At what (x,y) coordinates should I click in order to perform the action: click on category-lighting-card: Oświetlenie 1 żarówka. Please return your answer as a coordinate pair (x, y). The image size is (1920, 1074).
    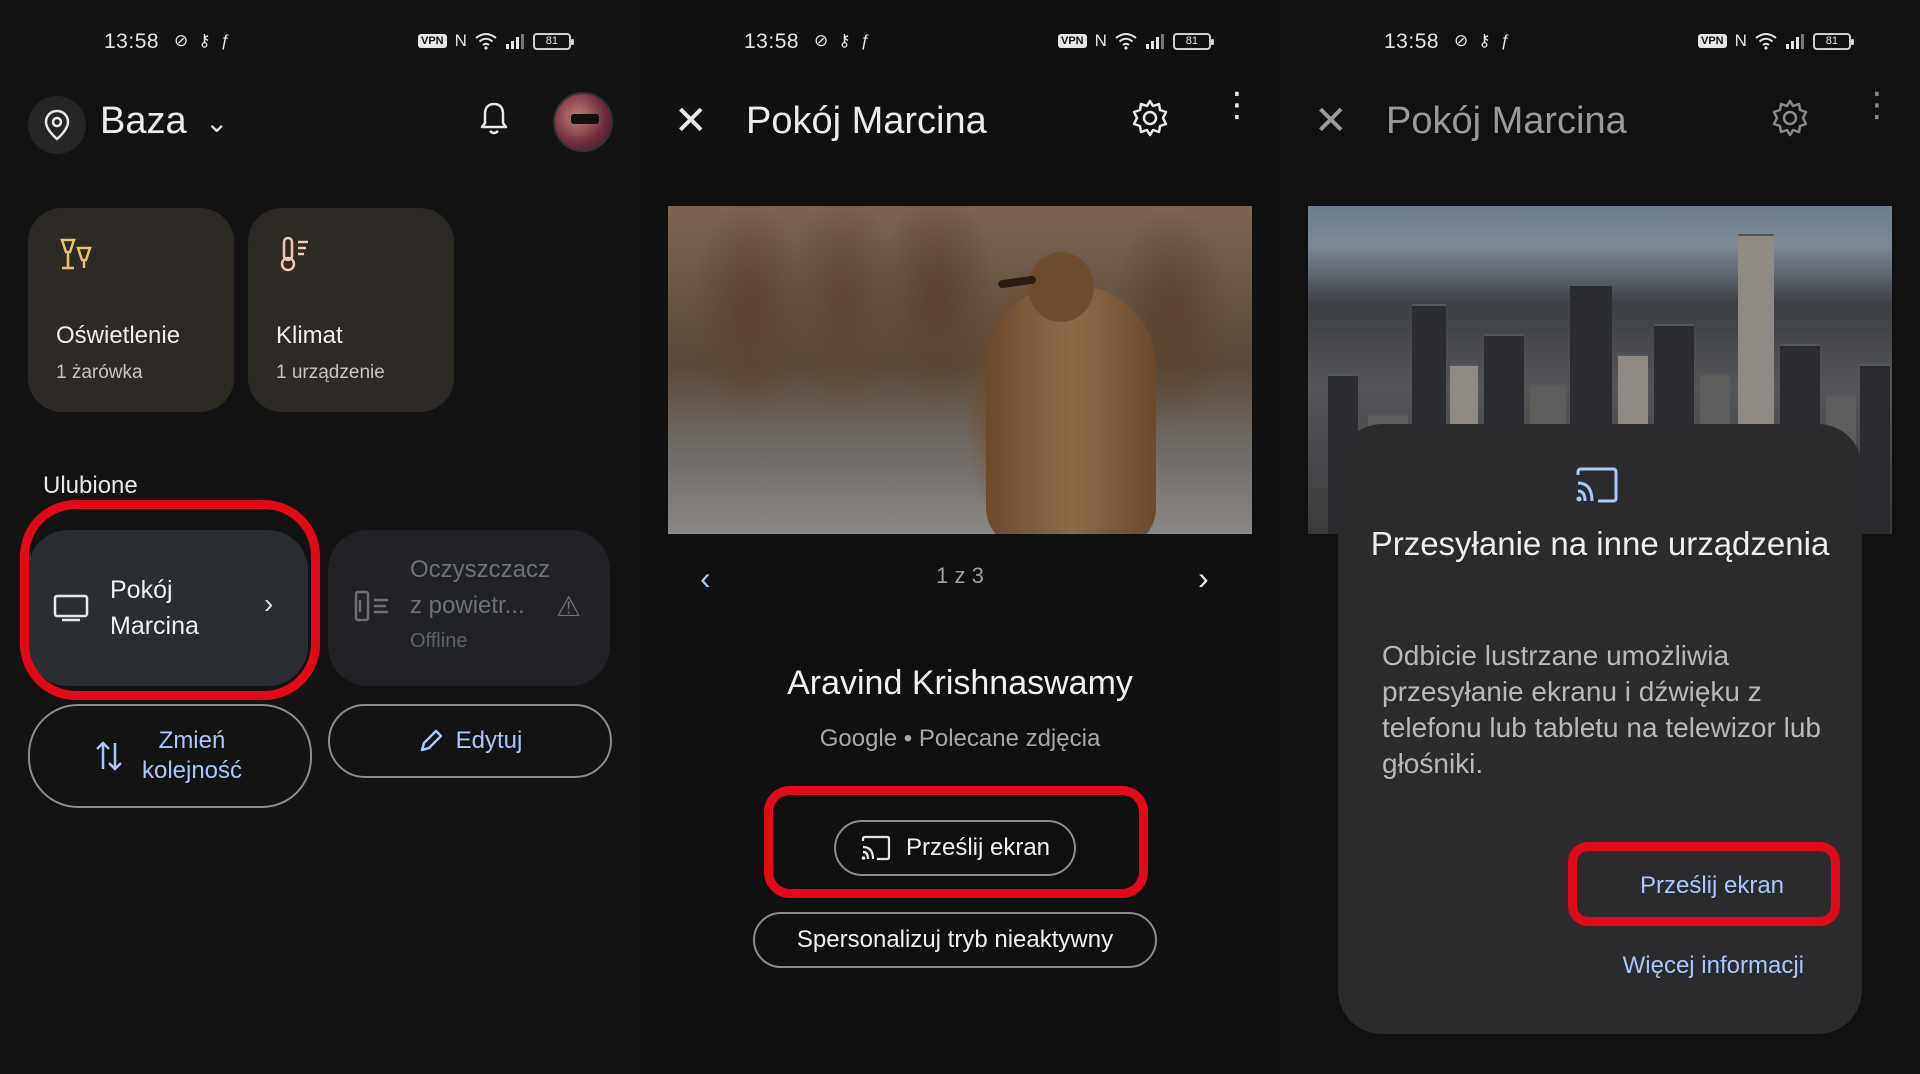
    Looking at the image, I should click on (131, 310).